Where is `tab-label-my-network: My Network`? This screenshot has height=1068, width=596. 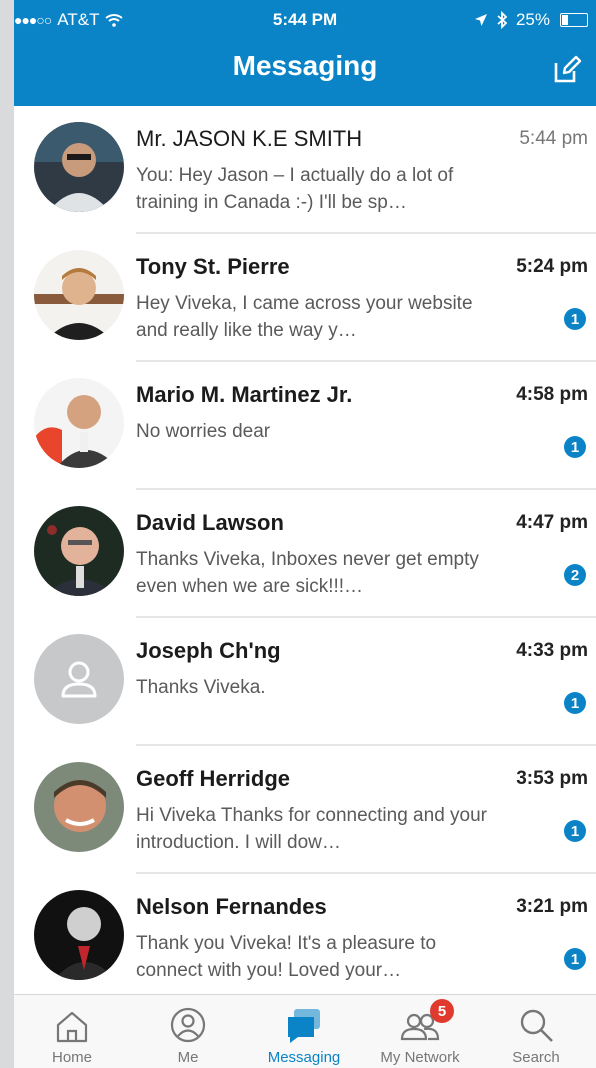 tab-label-my-network: My Network is located at coordinates (420, 1057).